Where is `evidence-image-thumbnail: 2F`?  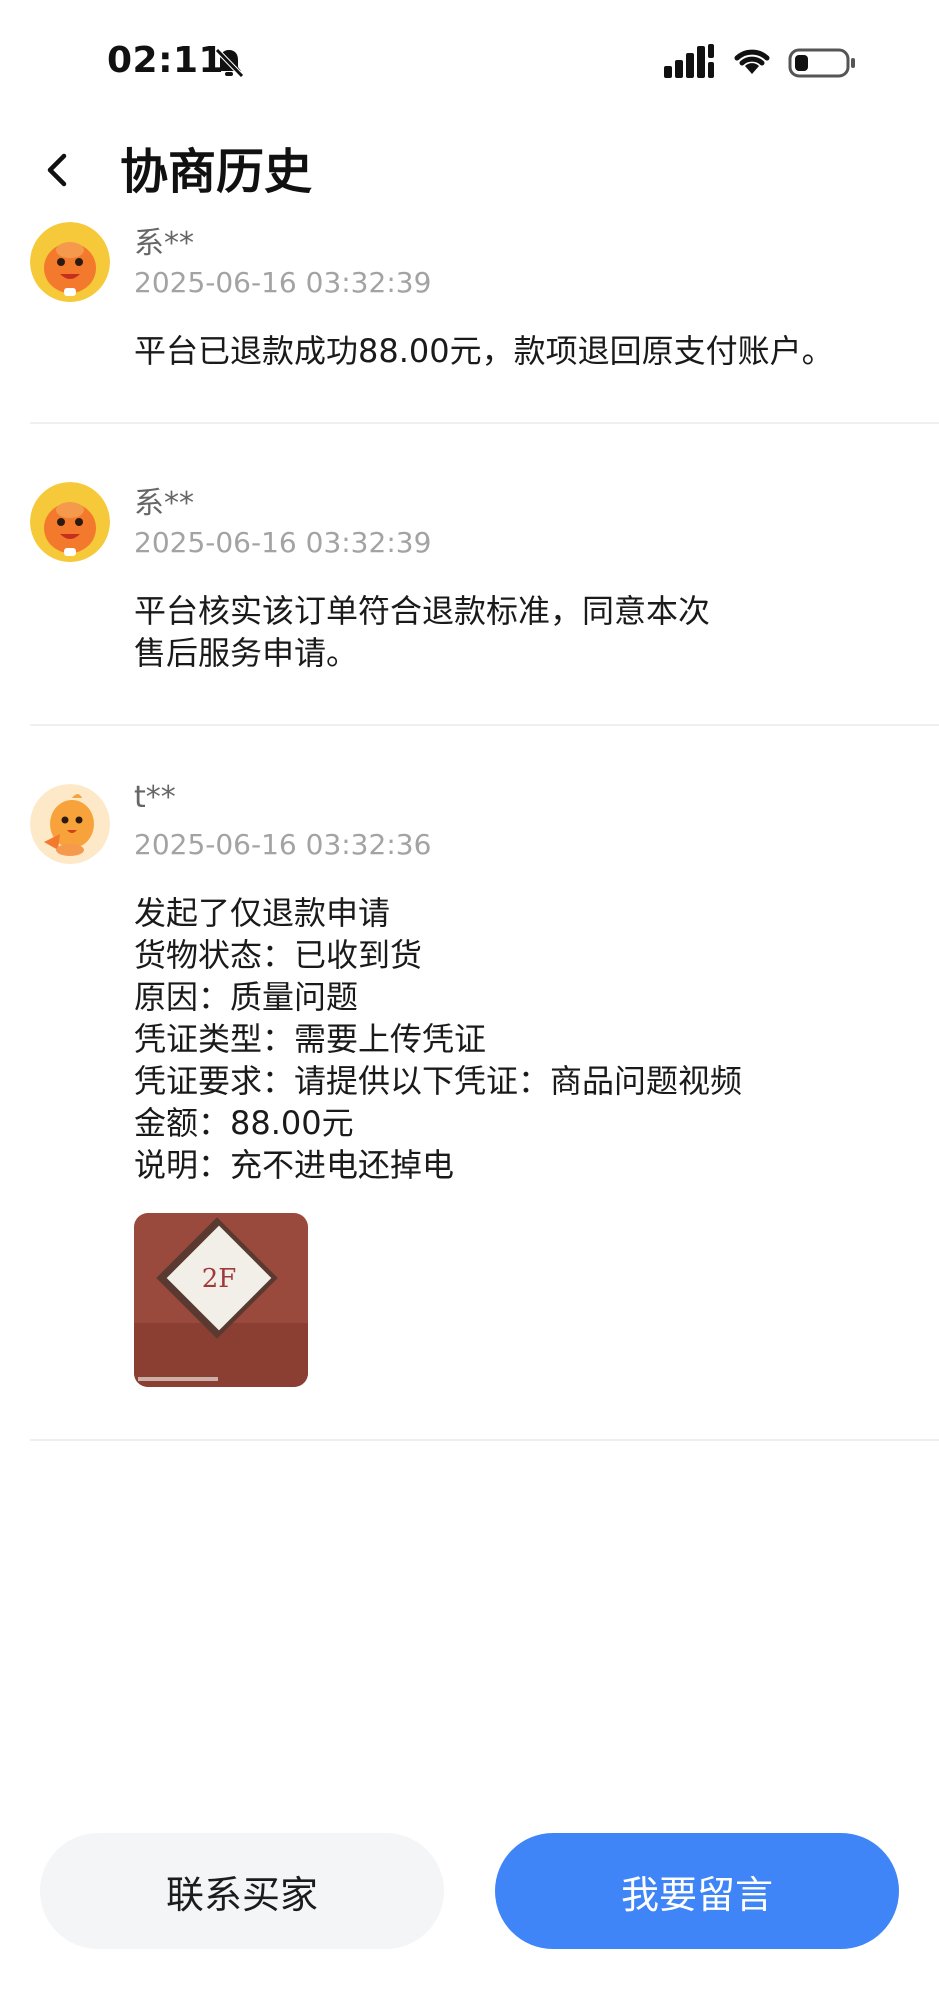 evidence-image-thumbnail: 2F is located at coordinates (221, 1300).